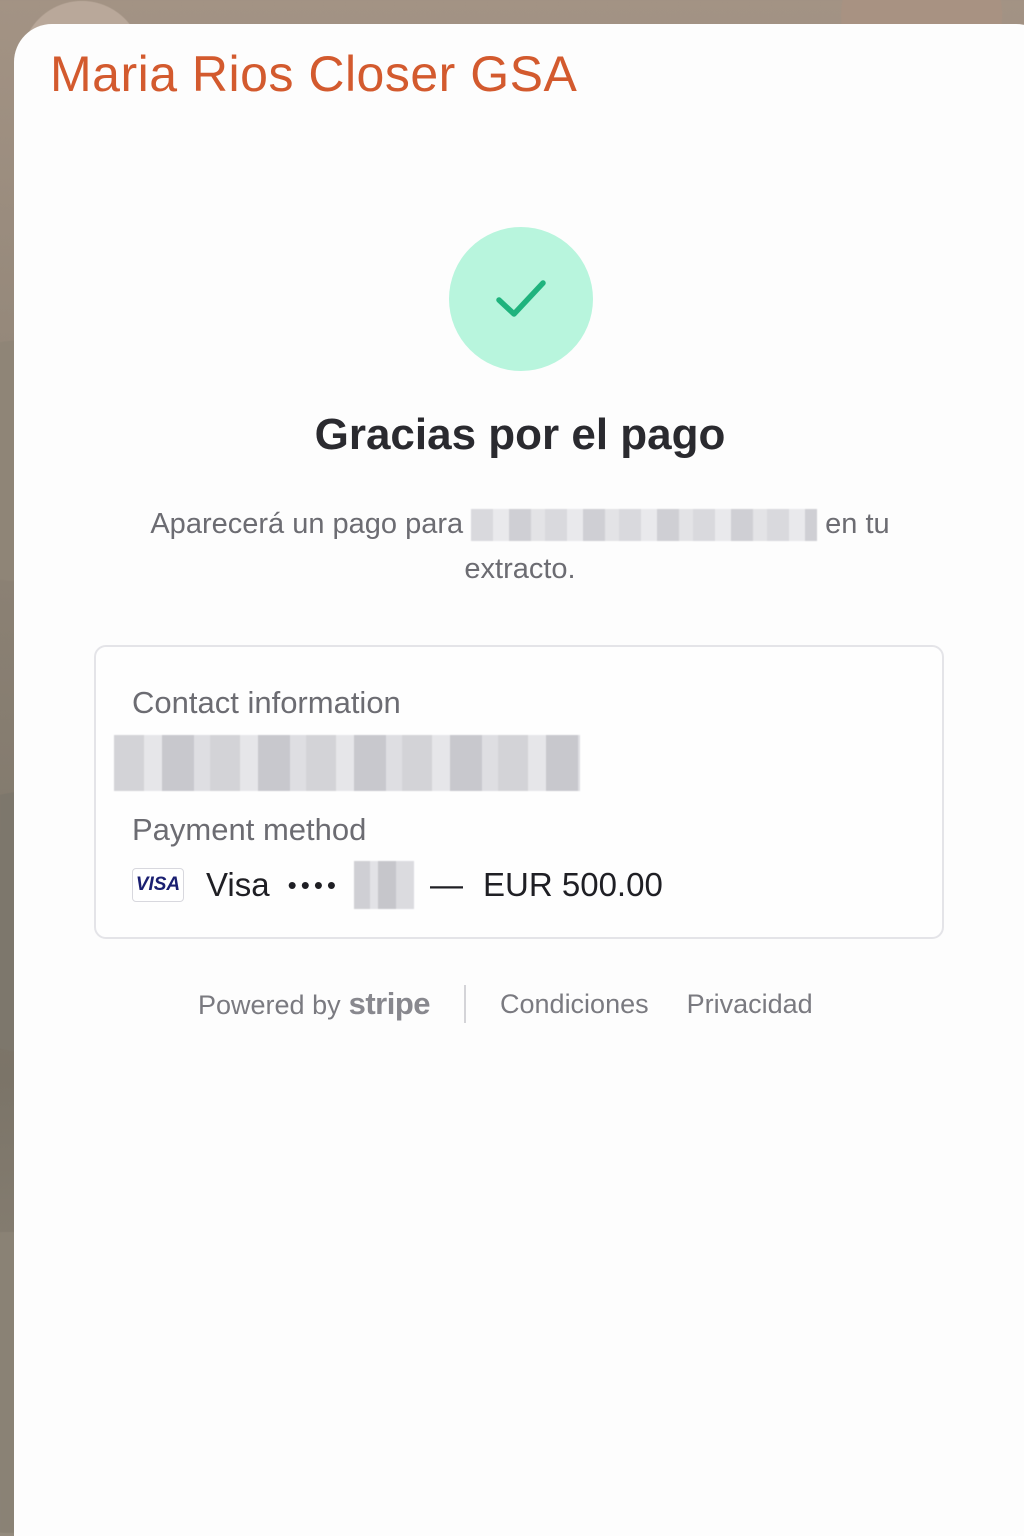 The image size is (1024, 1536). What do you see at coordinates (389, 1003) in the screenshot?
I see `stripe-logo: stripe` at bounding box center [389, 1003].